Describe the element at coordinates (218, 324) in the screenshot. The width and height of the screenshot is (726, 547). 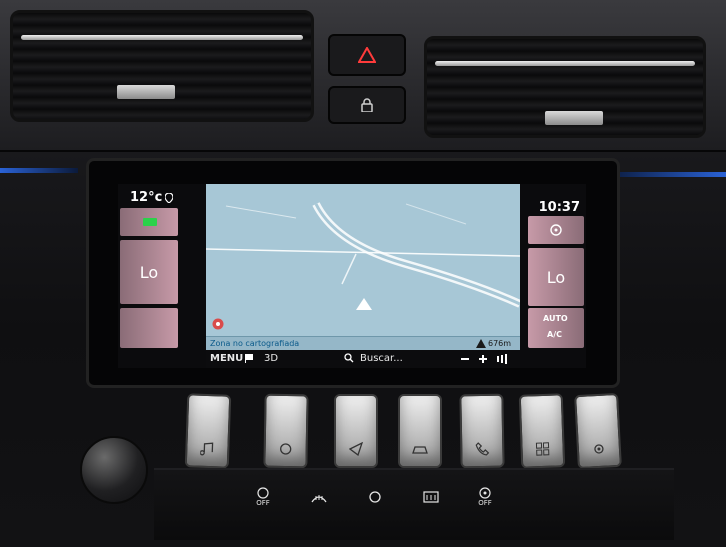
I see `compass-icon` at that location.